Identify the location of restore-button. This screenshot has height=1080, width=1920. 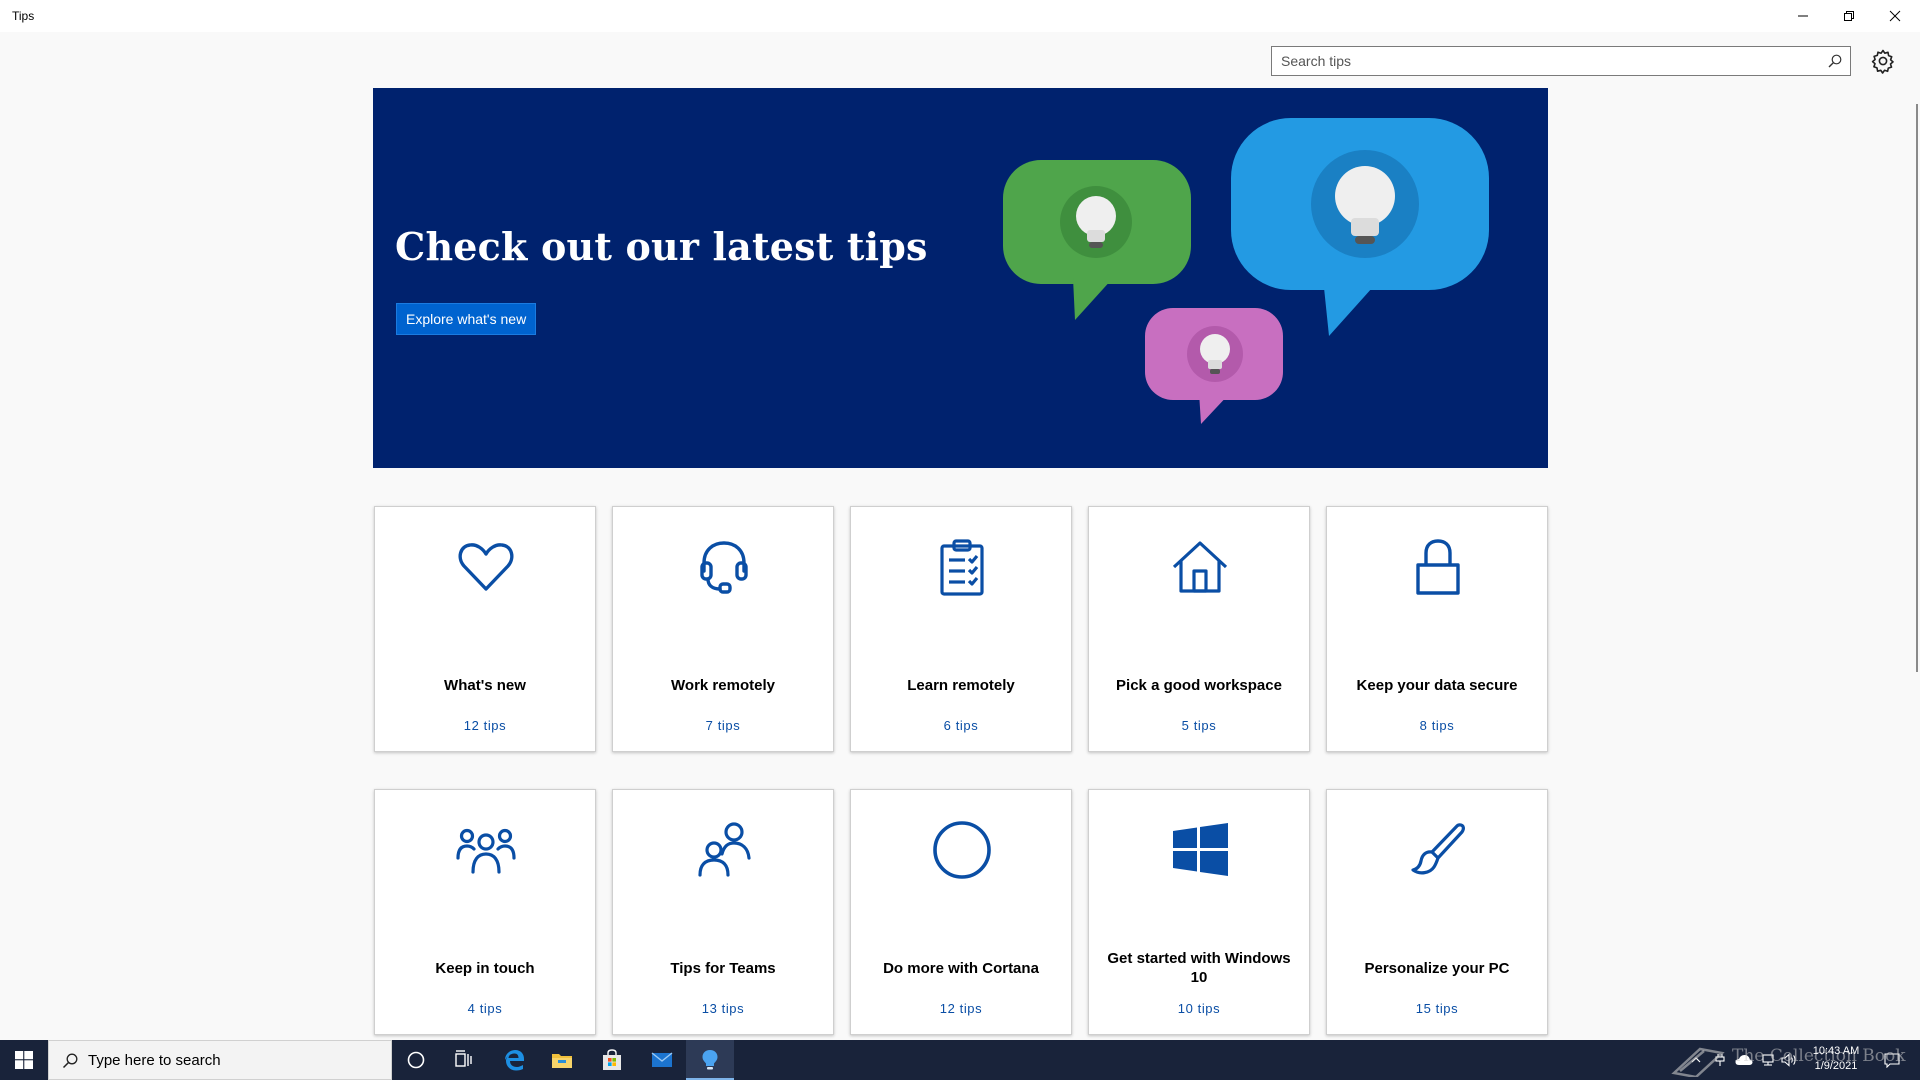
(1849, 16).